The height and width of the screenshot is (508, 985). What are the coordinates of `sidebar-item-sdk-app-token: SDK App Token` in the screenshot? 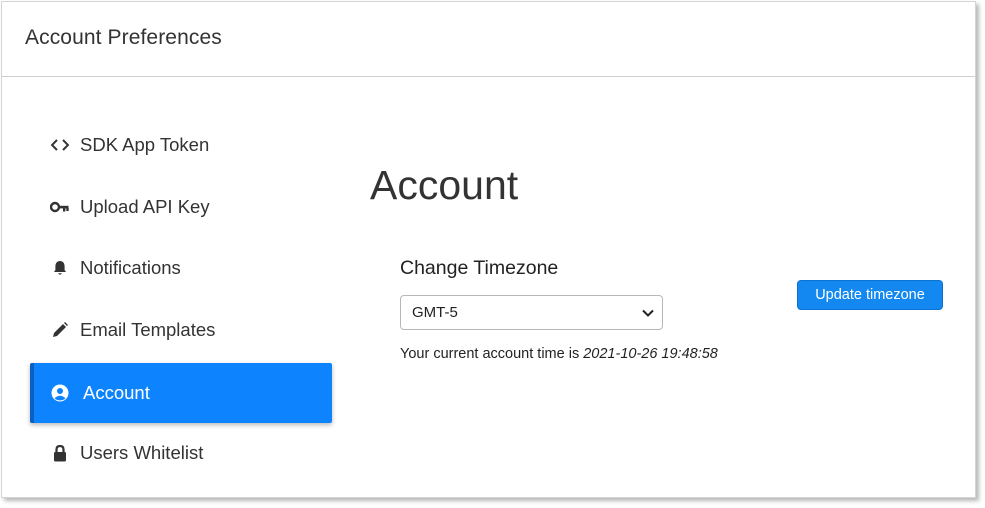 It's located at (181, 145).